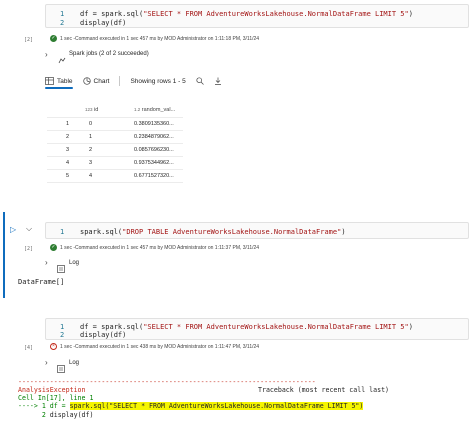  What do you see at coordinates (200, 81) in the screenshot?
I see `search-icon` at bounding box center [200, 81].